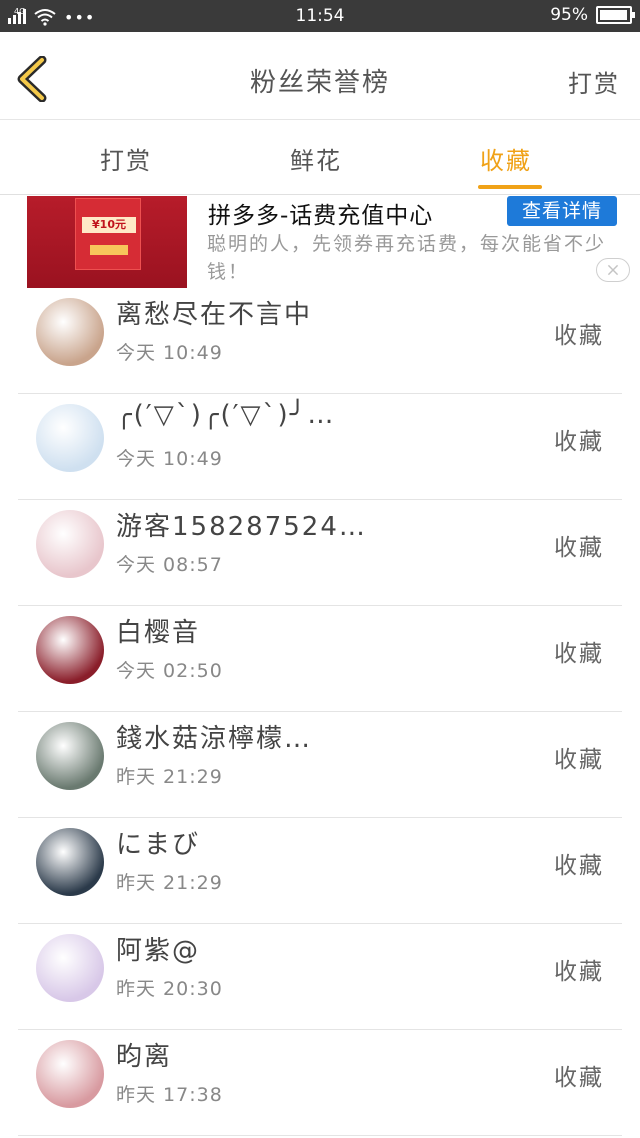 The height and width of the screenshot is (1138, 640). What do you see at coordinates (214, 315) in the screenshot?
I see `user-name: 离愁尽在不言中` at bounding box center [214, 315].